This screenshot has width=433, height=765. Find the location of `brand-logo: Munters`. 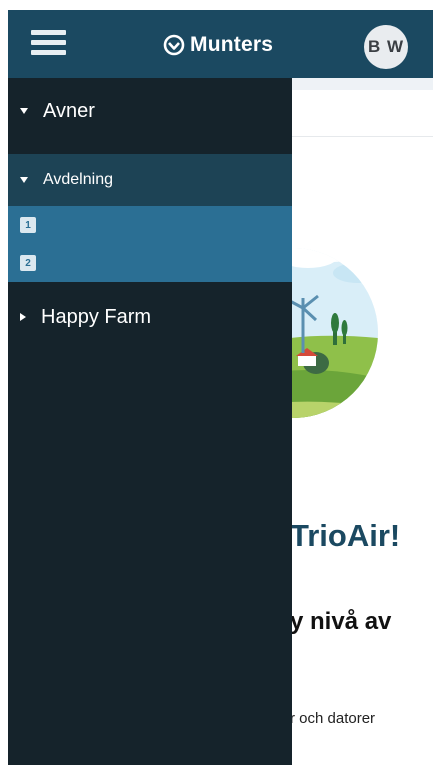

brand-logo: Munters is located at coordinates (218, 45).